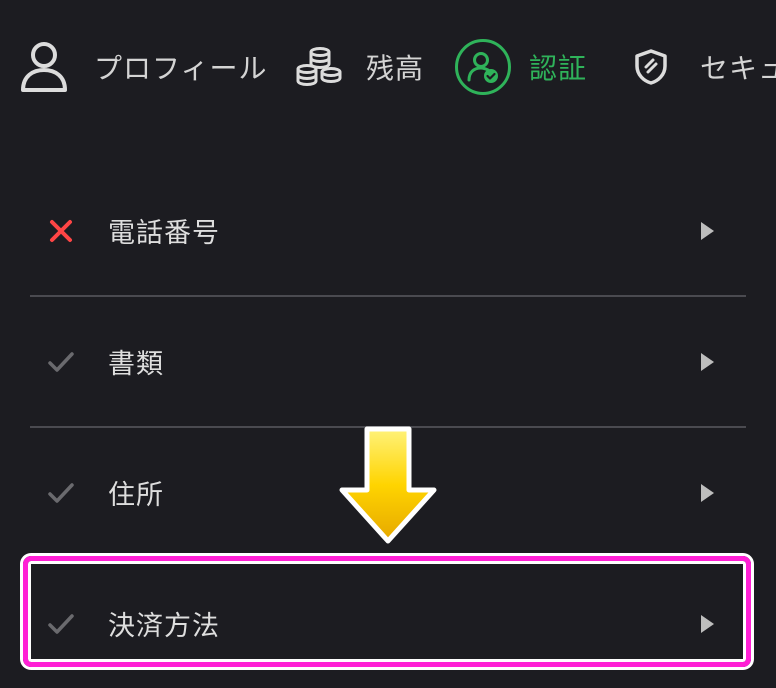  Describe the element at coordinates (360, 67) in the screenshot. I see `tab-balance: 残高` at that location.